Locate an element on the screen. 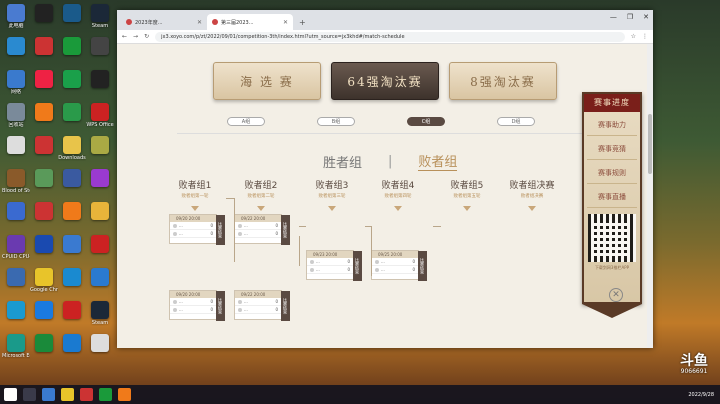 This screenshot has width=720, height=404. match-card: 09/25 20:00... 0... 0 比赛结束 is located at coordinates (399, 265).